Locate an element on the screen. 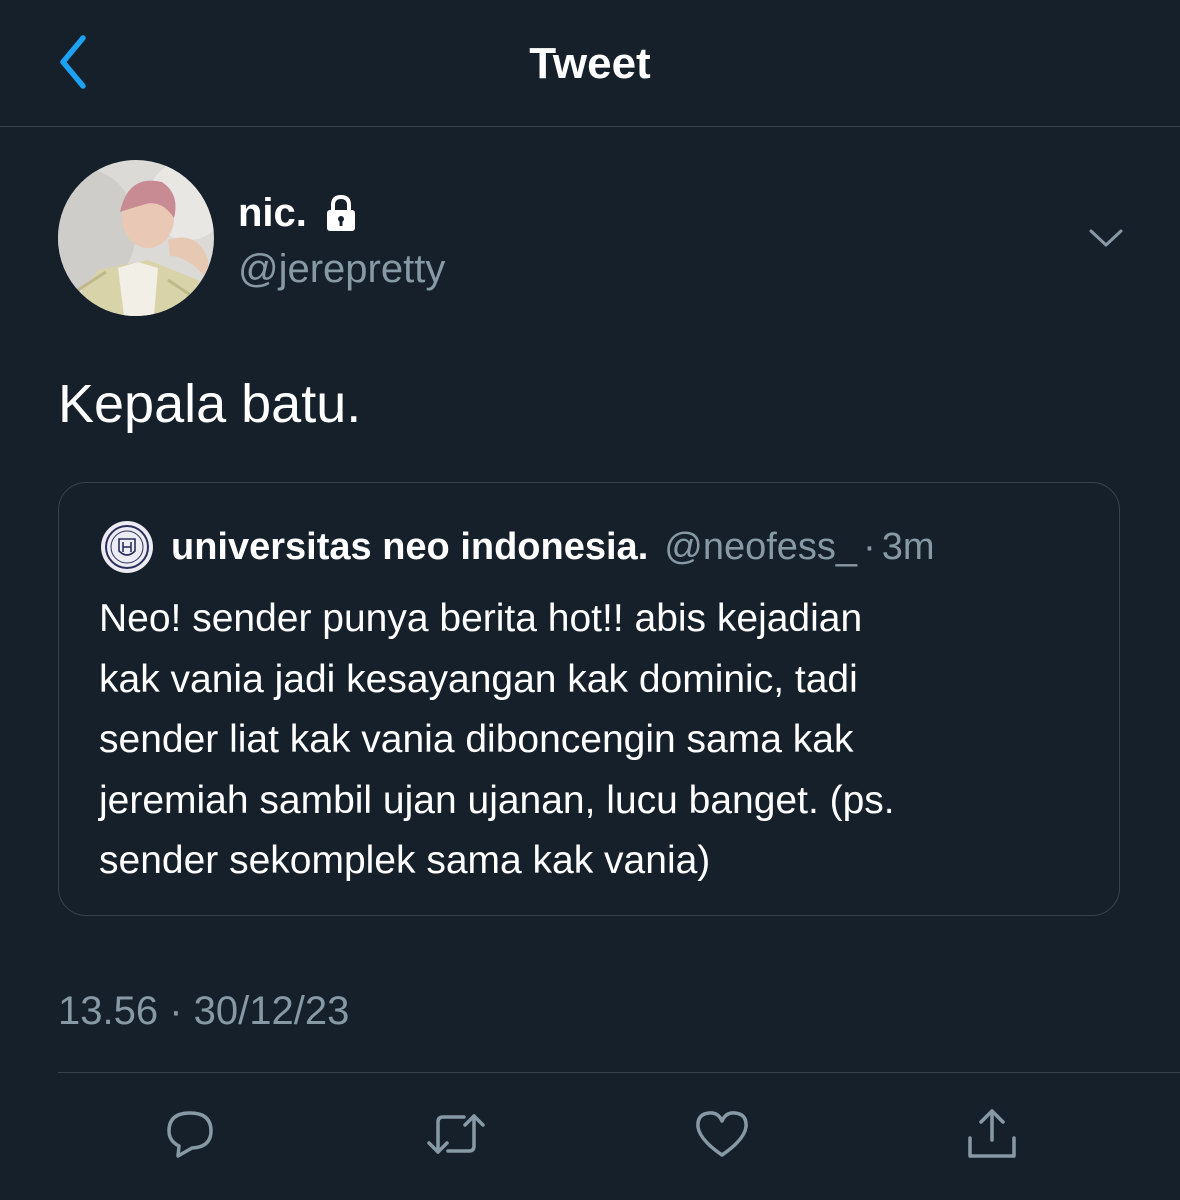 The image size is (1180, 1200). chevron-down-icon is located at coordinates (1106, 238).